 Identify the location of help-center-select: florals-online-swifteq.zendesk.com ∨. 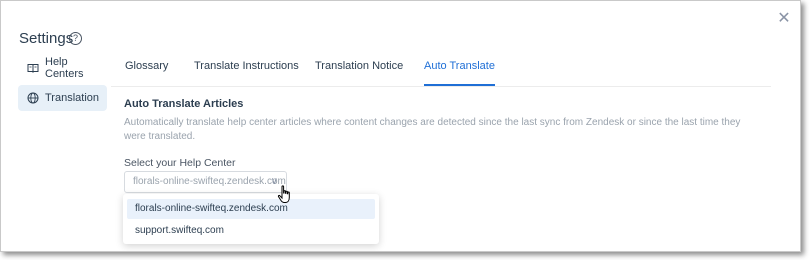
(205, 182).